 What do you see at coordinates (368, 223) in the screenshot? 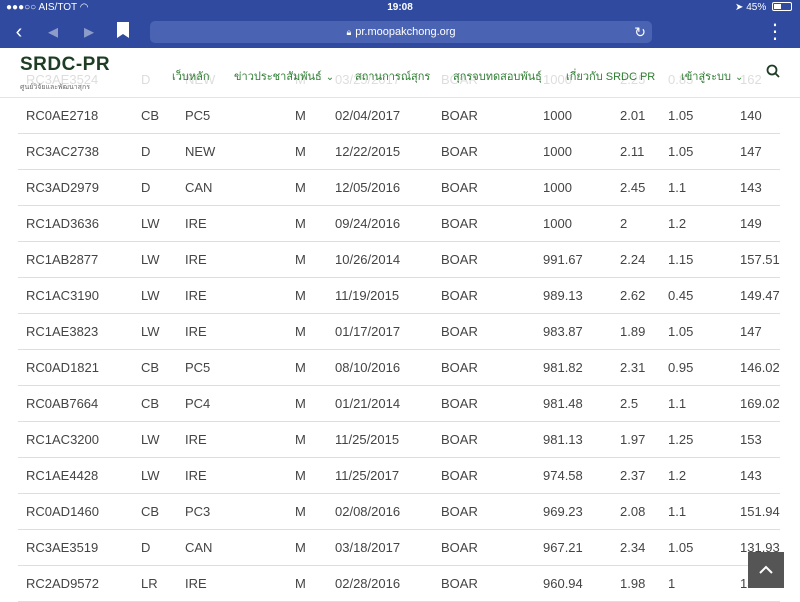
I see `cell-birth-date: 09/24/2016` at bounding box center [368, 223].